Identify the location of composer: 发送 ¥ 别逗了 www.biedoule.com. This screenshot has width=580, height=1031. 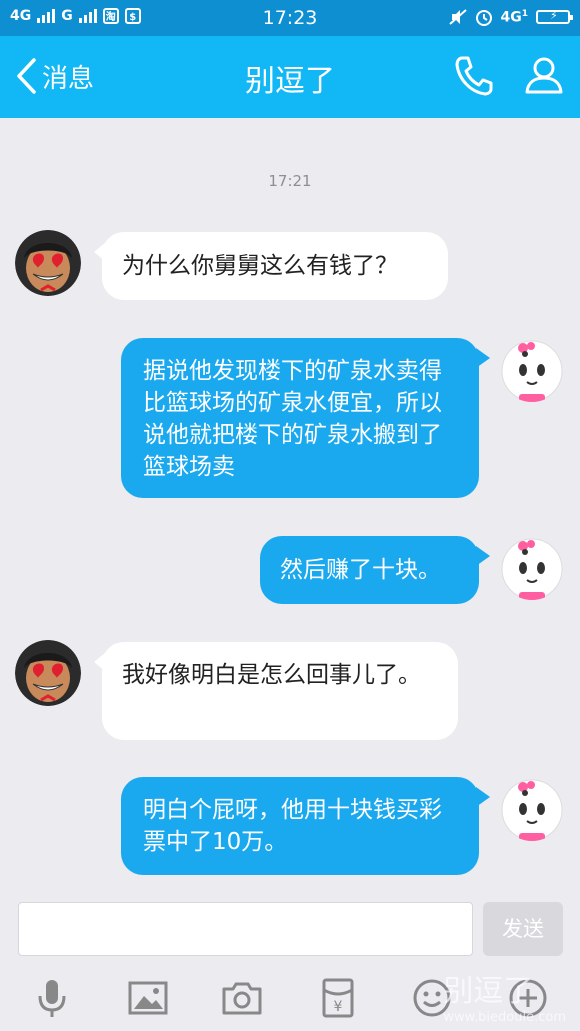
(290, 959).